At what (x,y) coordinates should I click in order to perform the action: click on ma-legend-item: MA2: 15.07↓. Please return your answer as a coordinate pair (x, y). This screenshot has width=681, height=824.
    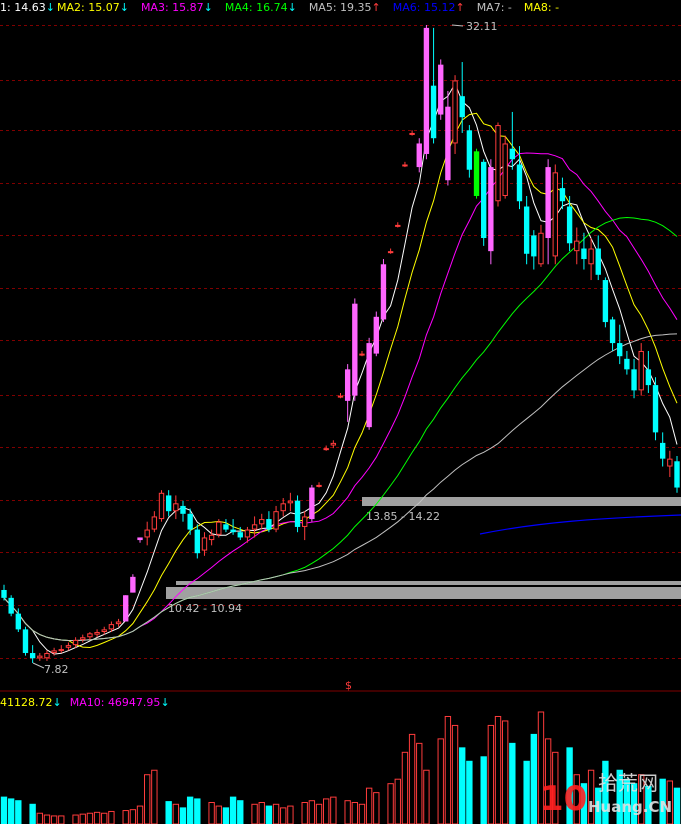
    Looking at the image, I should click on (93, 7).